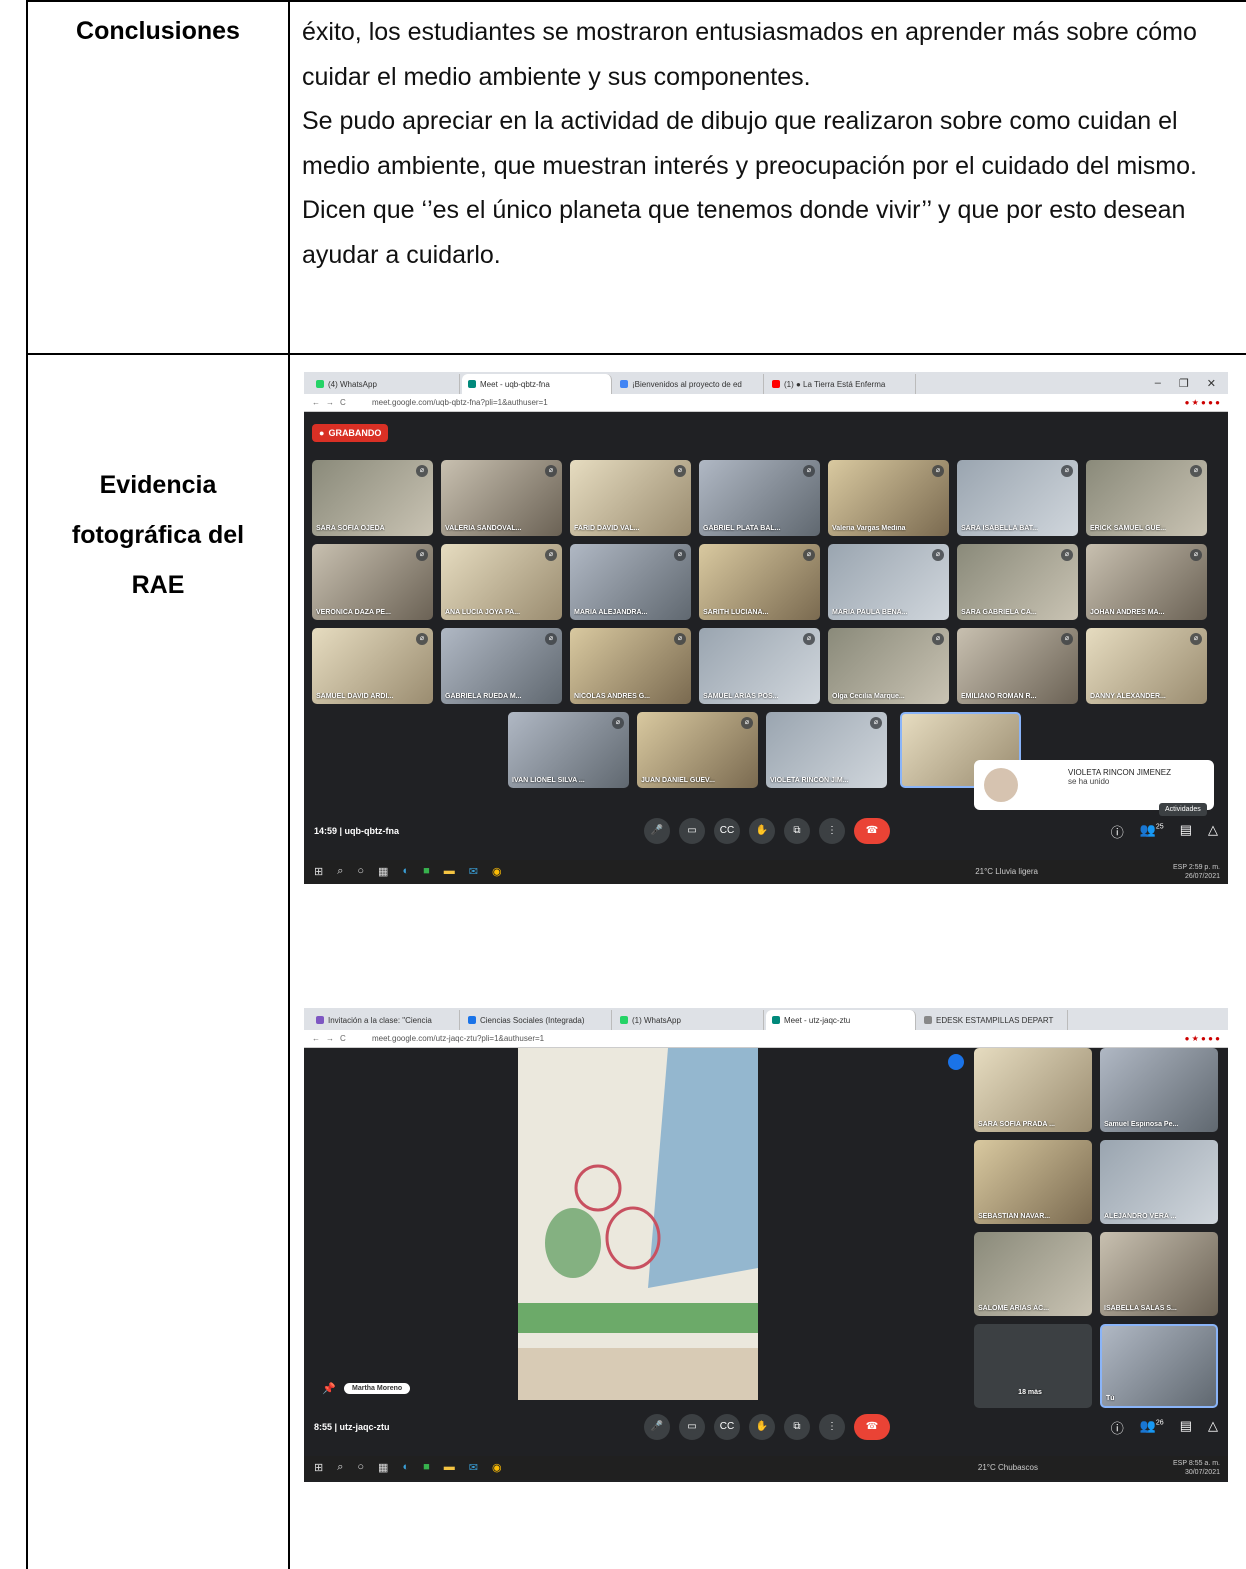  I want to click on minimize-icon: –, so click(1158, 383).